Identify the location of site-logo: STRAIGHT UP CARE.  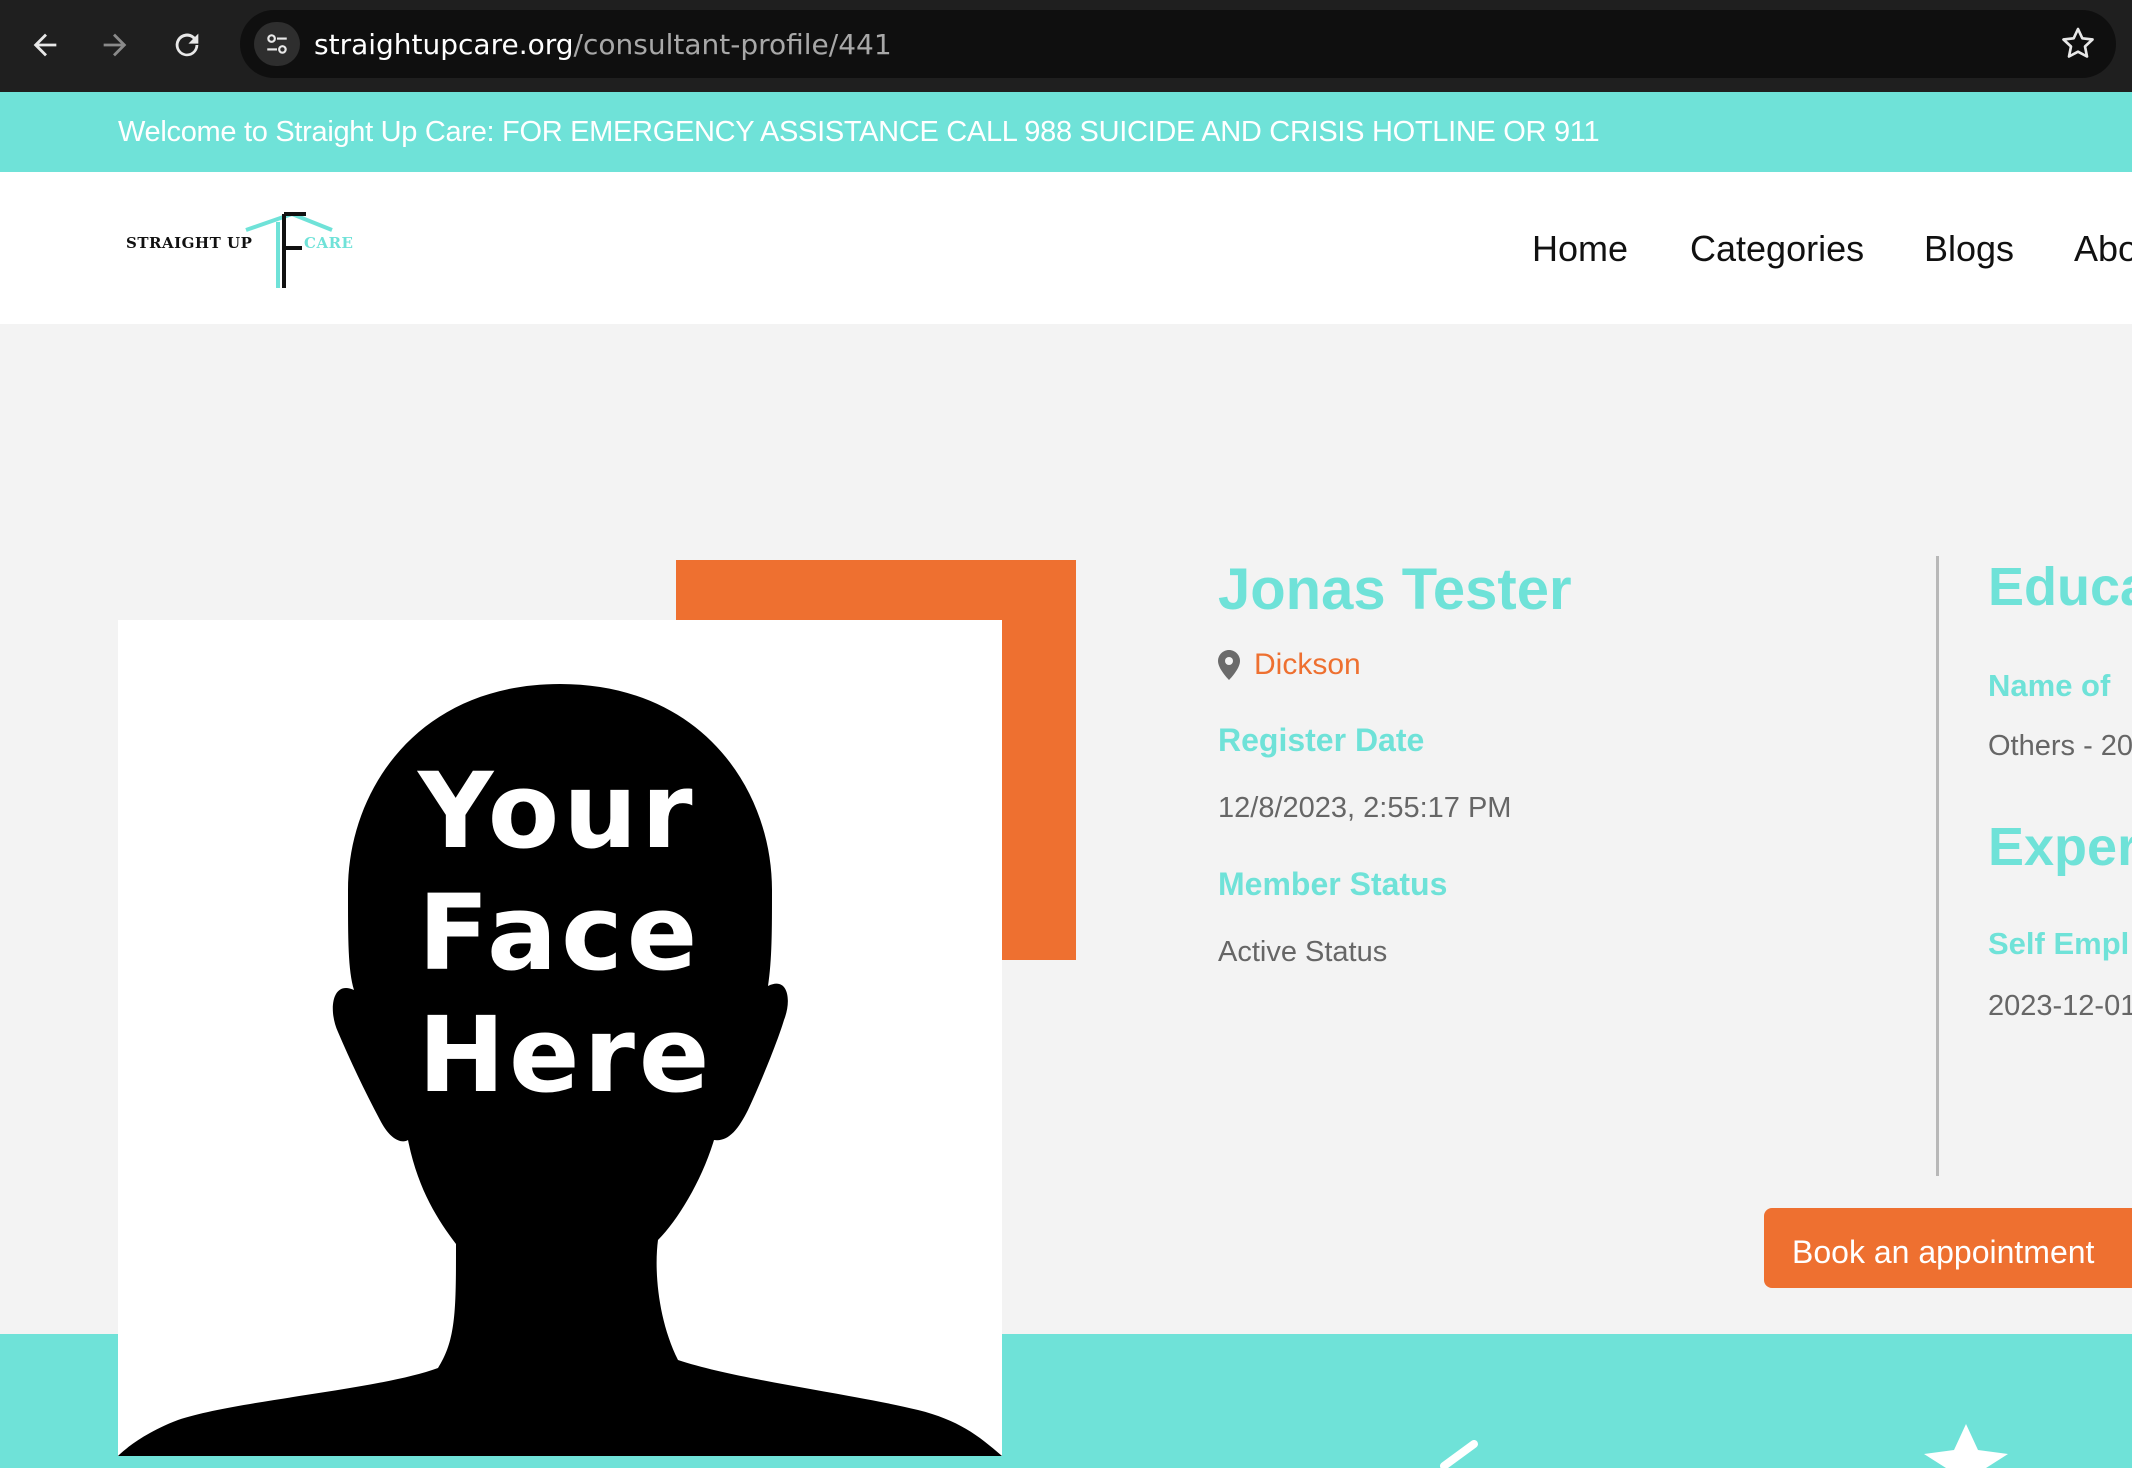
(261, 250).